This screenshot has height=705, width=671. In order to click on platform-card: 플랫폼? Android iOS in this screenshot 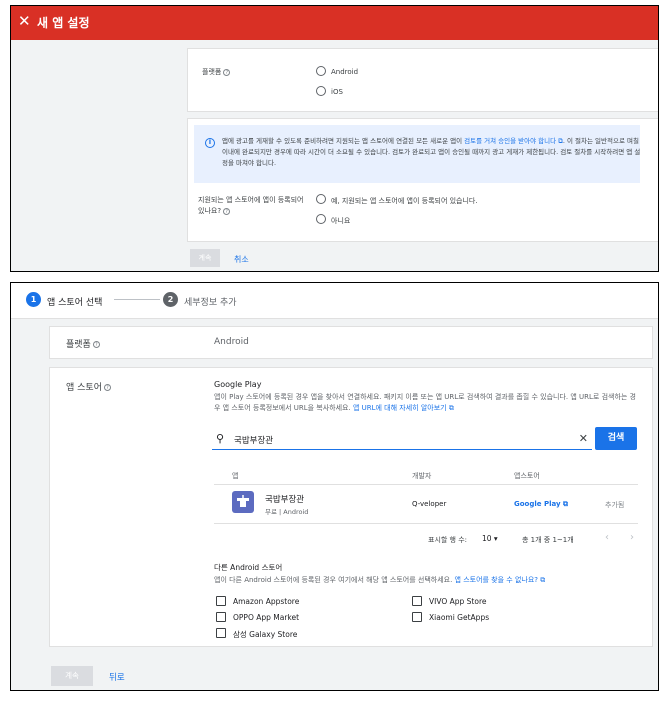, I will do `click(422, 80)`.